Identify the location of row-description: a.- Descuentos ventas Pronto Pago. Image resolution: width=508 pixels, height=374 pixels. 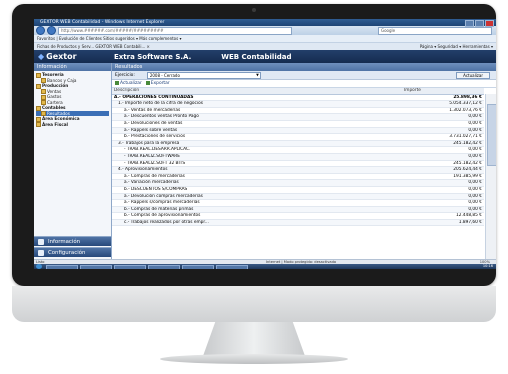
(257, 117).